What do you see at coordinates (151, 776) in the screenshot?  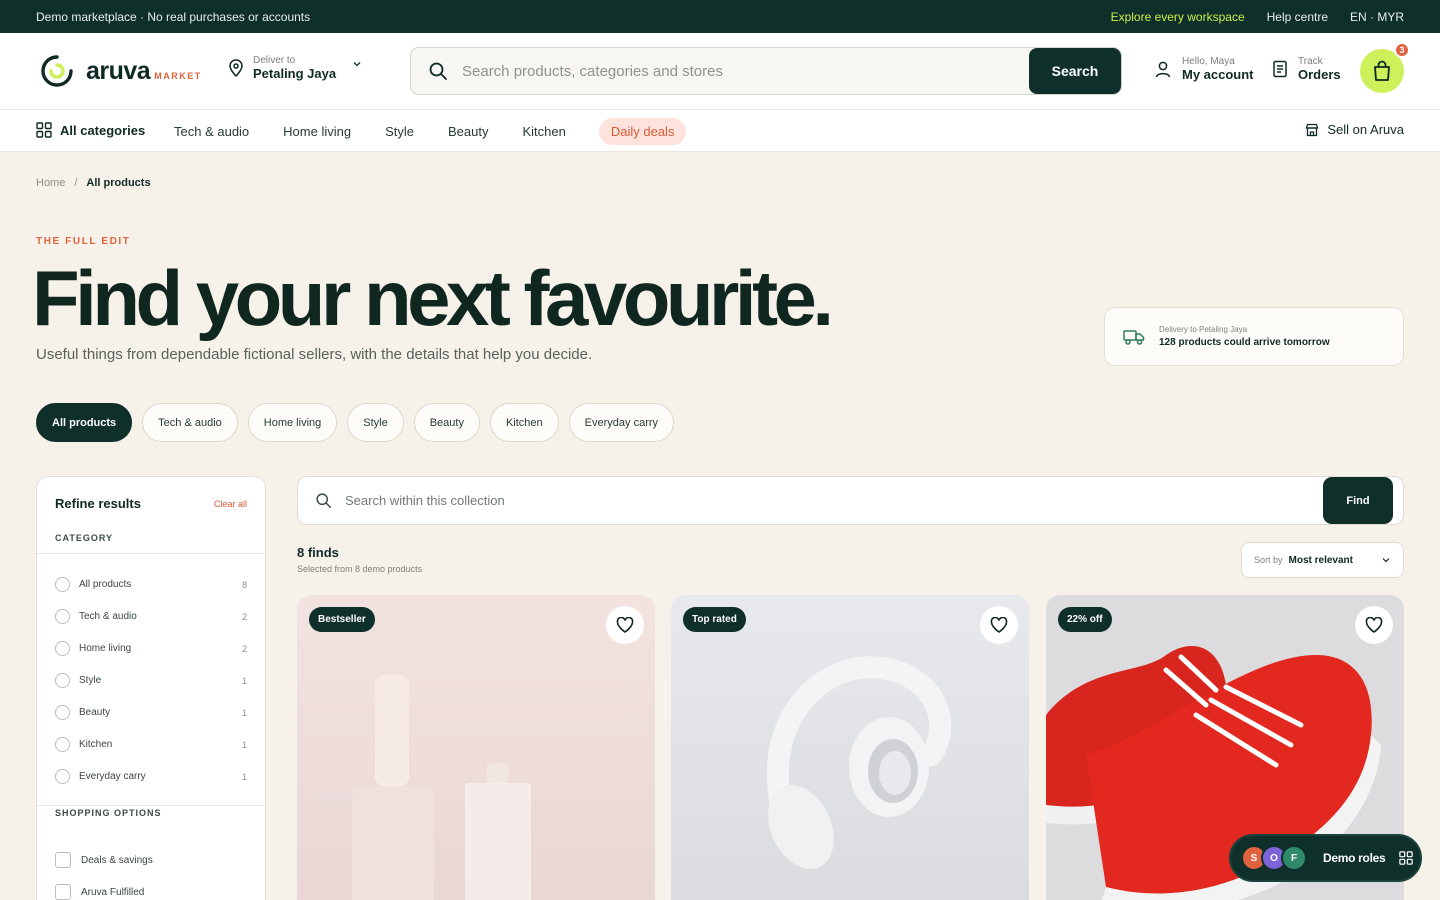 I see `filter-option: Everyday carry 1` at bounding box center [151, 776].